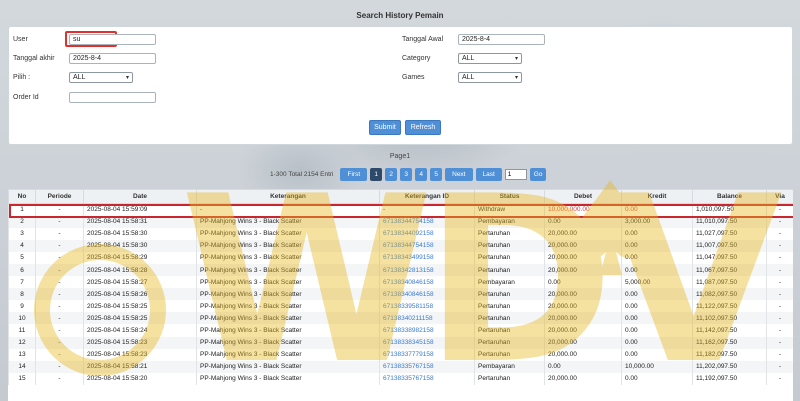  I want to click on cell-balance: 11,010,097.50, so click(729, 221).